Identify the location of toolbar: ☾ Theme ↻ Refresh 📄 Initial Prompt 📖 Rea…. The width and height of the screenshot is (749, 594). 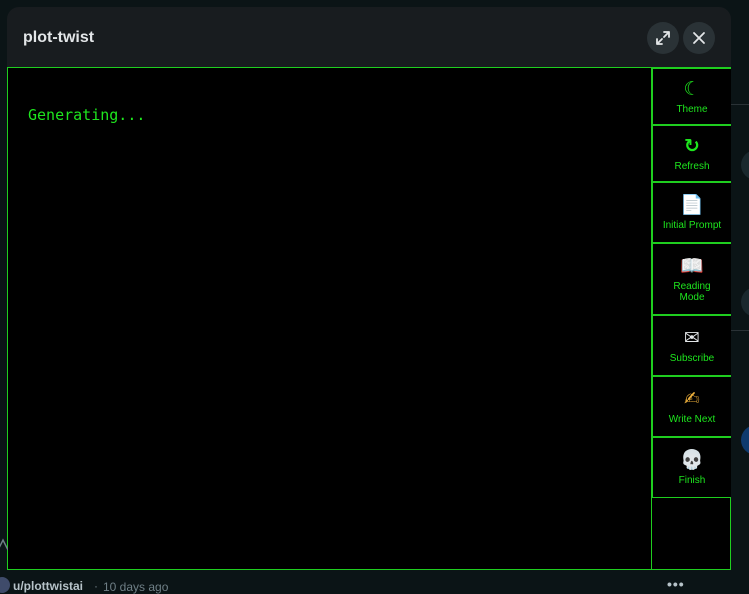
(691, 318).